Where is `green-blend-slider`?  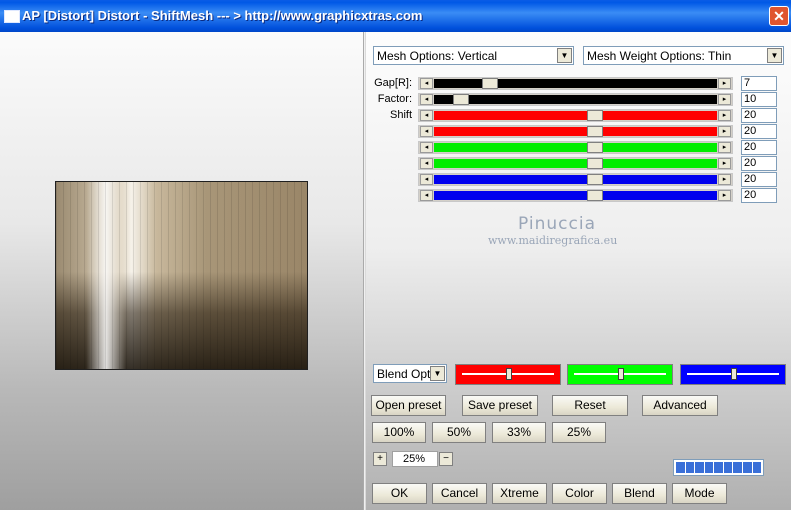
green-blend-slider is located at coordinates (620, 374).